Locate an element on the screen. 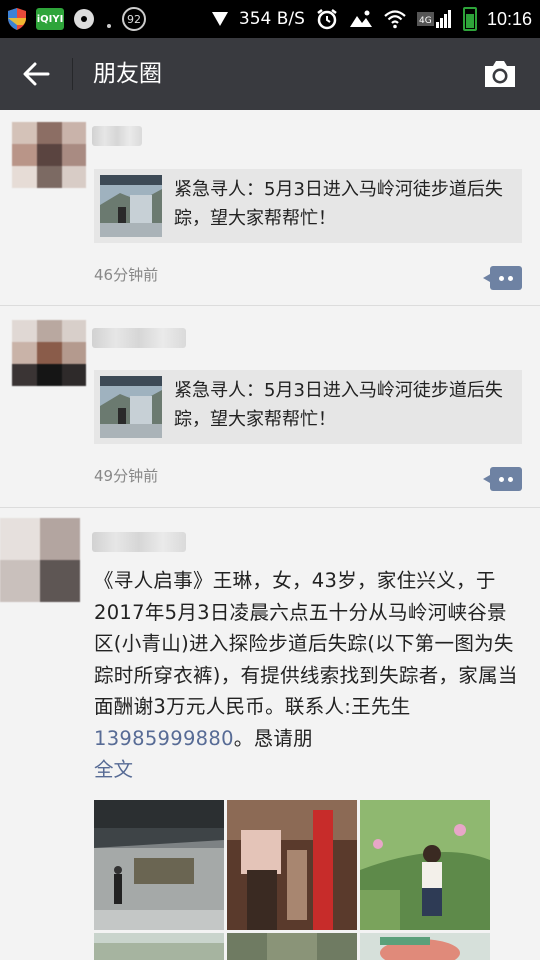 This screenshot has width=540, height=960. camera-button is located at coordinates (500, 74).